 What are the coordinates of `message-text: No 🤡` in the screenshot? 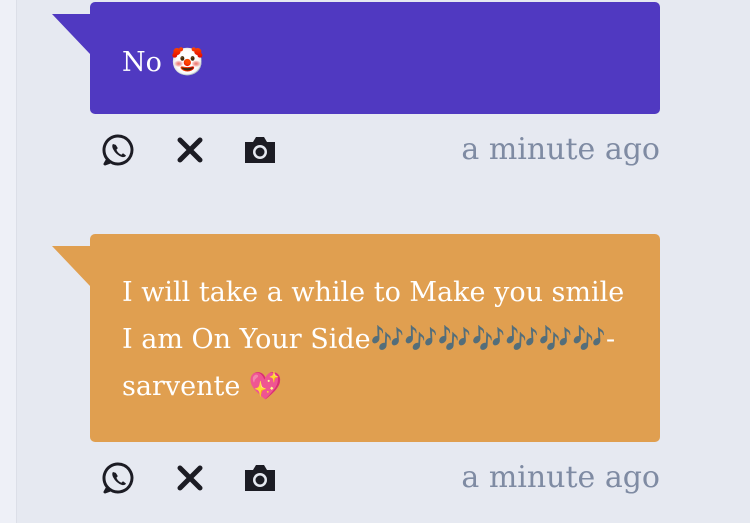 It's located at (163, 62).